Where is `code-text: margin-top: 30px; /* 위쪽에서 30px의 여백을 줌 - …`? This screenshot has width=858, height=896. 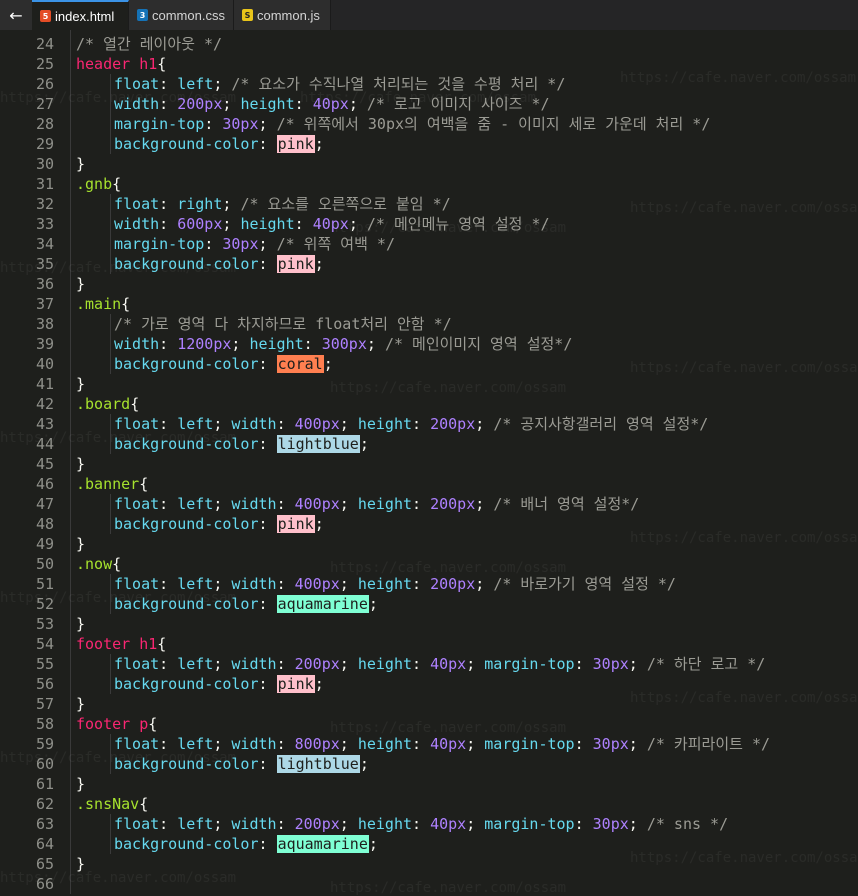 code-text: margin-top: 30px; /* 위쪽에서 30px의 여백을 줌 - … is located at coordinates (387, 124).